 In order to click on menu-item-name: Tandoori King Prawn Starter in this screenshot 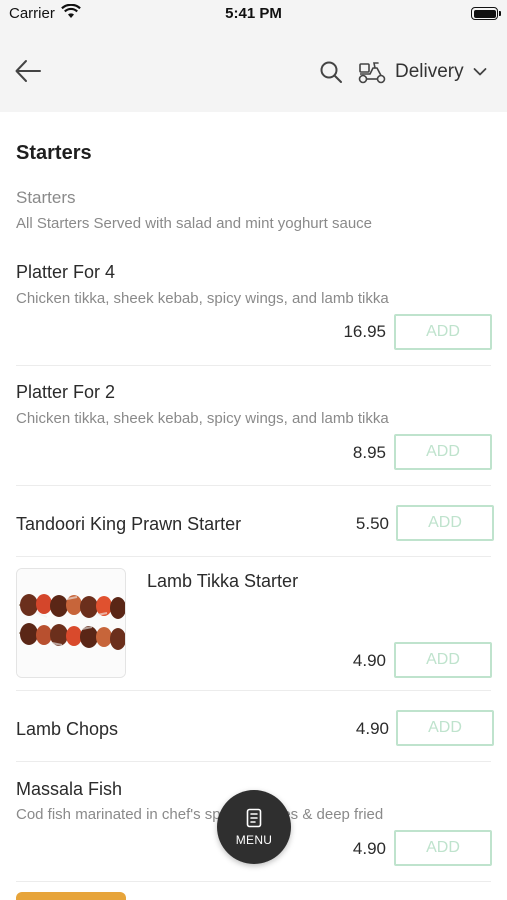, I will do `click(128, 524)`.